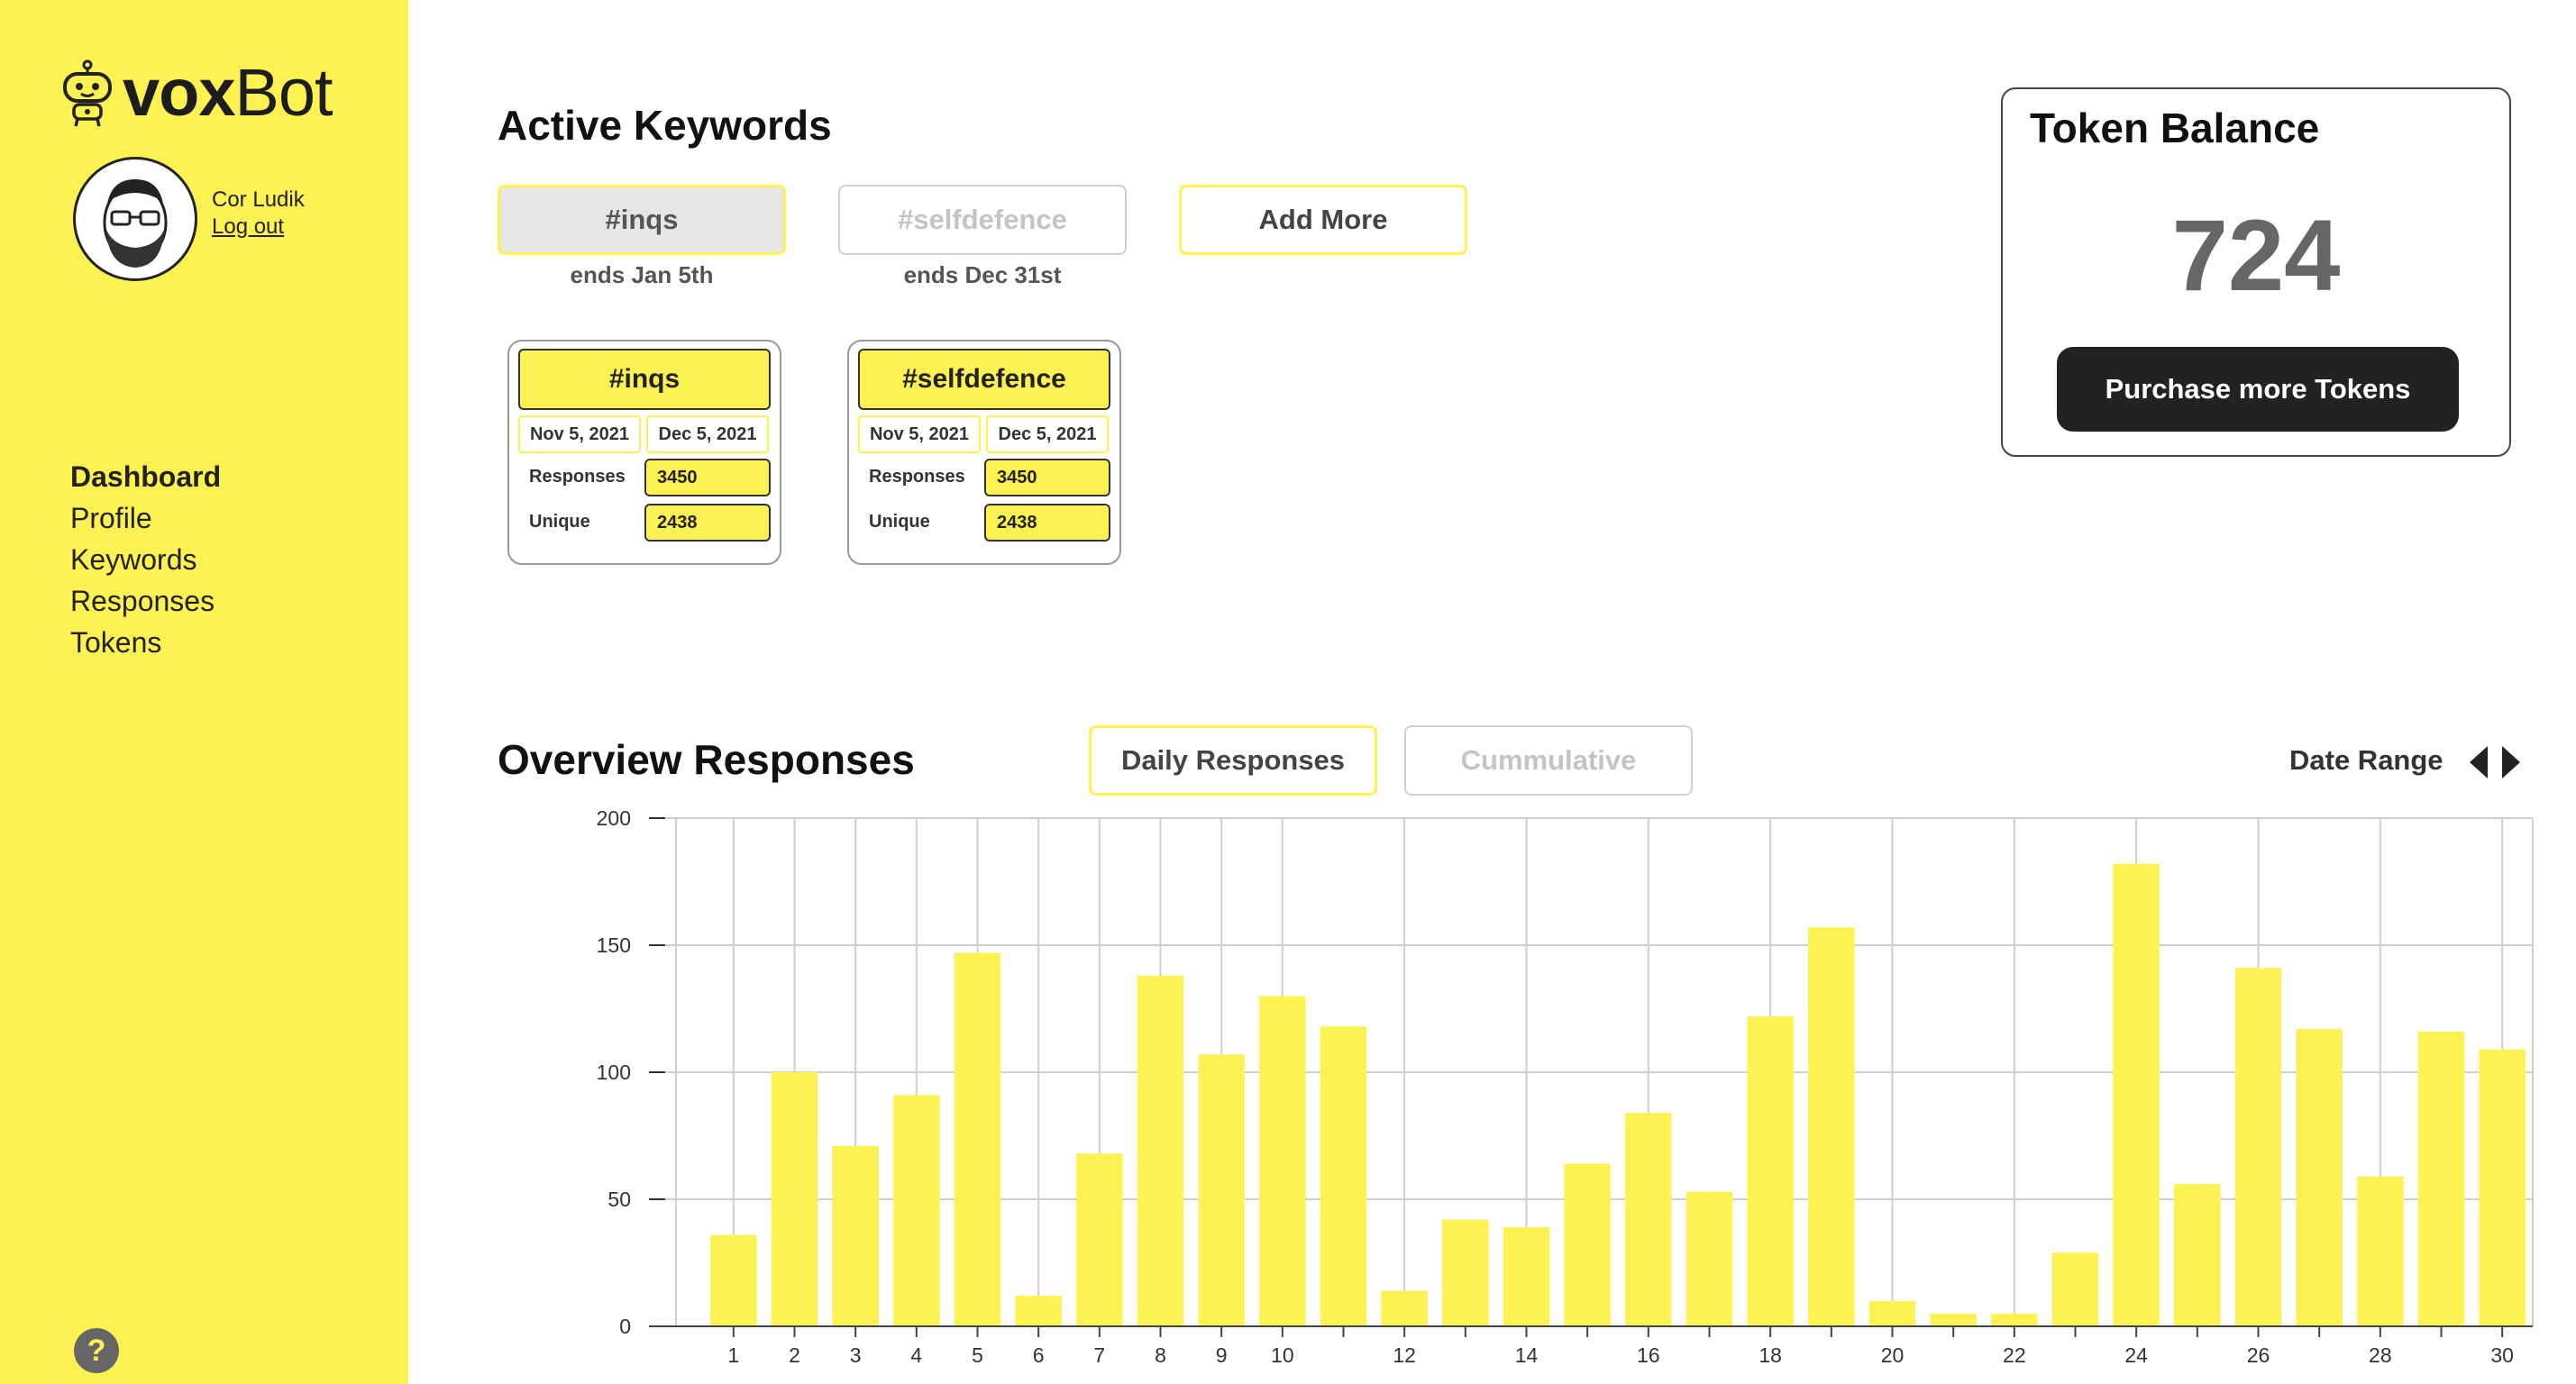 This screenshot has height=1384, width=2576. Describe the element at coordinates (614, 818) in the screenshot. I see `y-tick-label: 200` at that location.